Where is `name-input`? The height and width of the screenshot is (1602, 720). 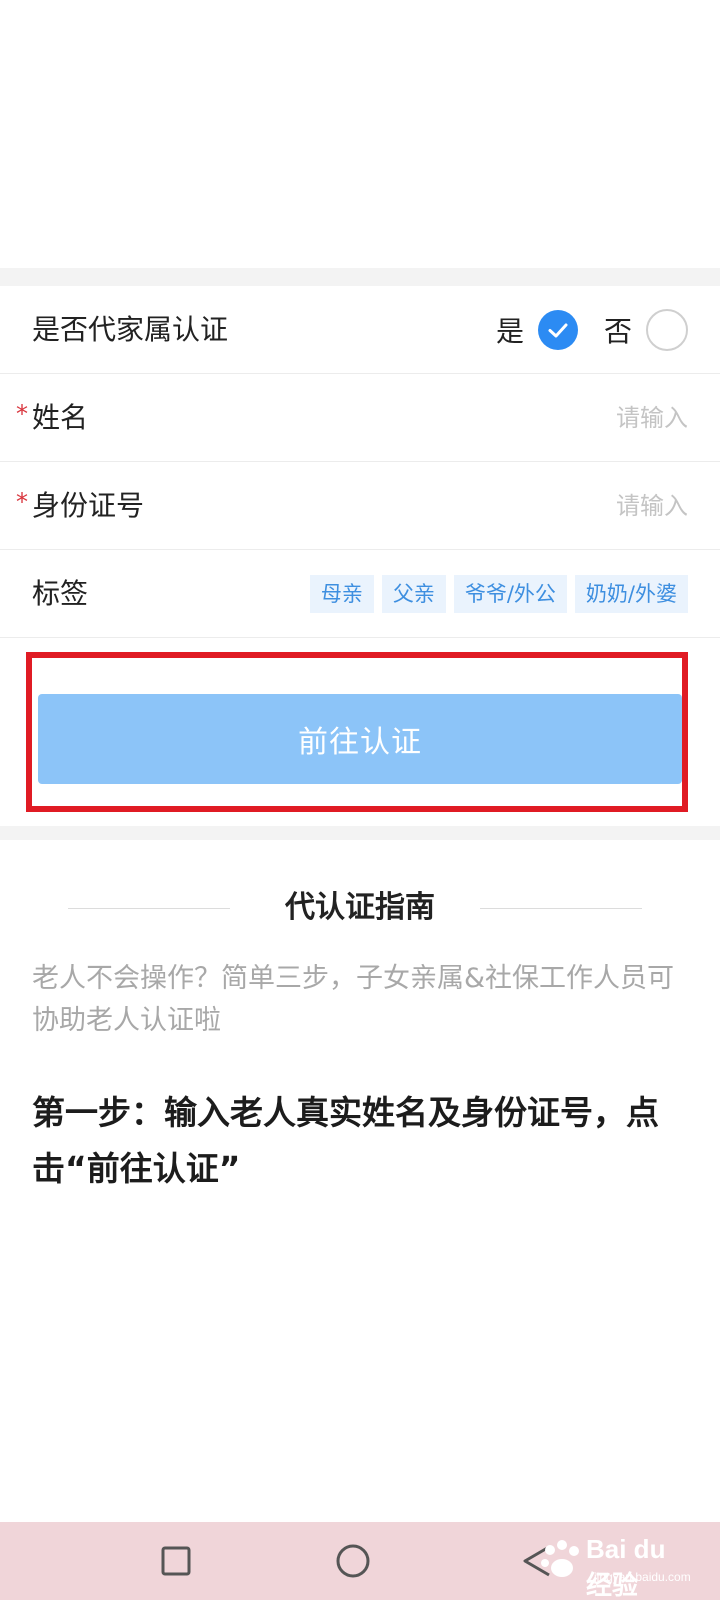
name-input is located at coordinates (563, 418).